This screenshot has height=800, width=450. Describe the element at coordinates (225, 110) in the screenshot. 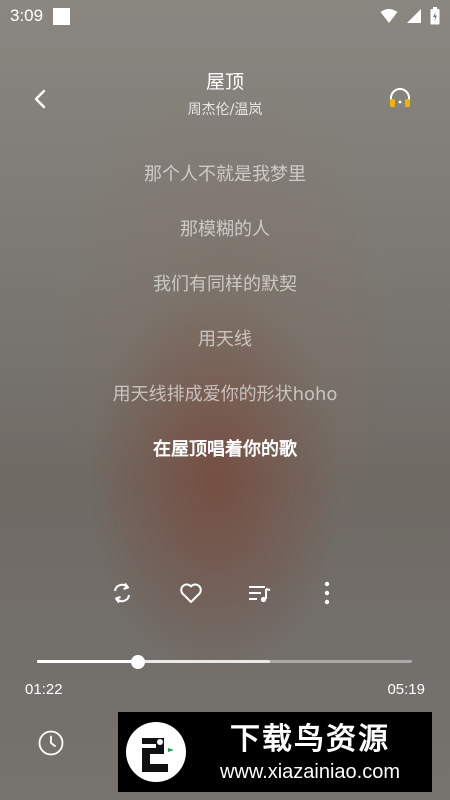

I see `song-artist: 周杰伦/温岚` at that location.